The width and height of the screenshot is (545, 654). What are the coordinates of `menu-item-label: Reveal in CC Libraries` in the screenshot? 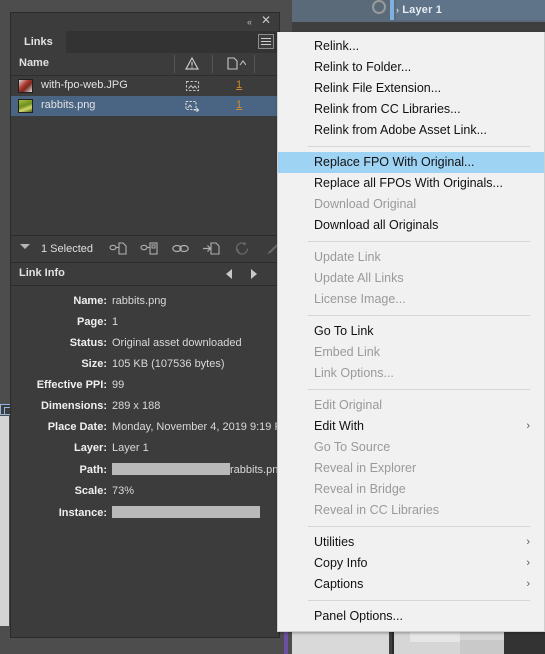 It's located at (377, 510).